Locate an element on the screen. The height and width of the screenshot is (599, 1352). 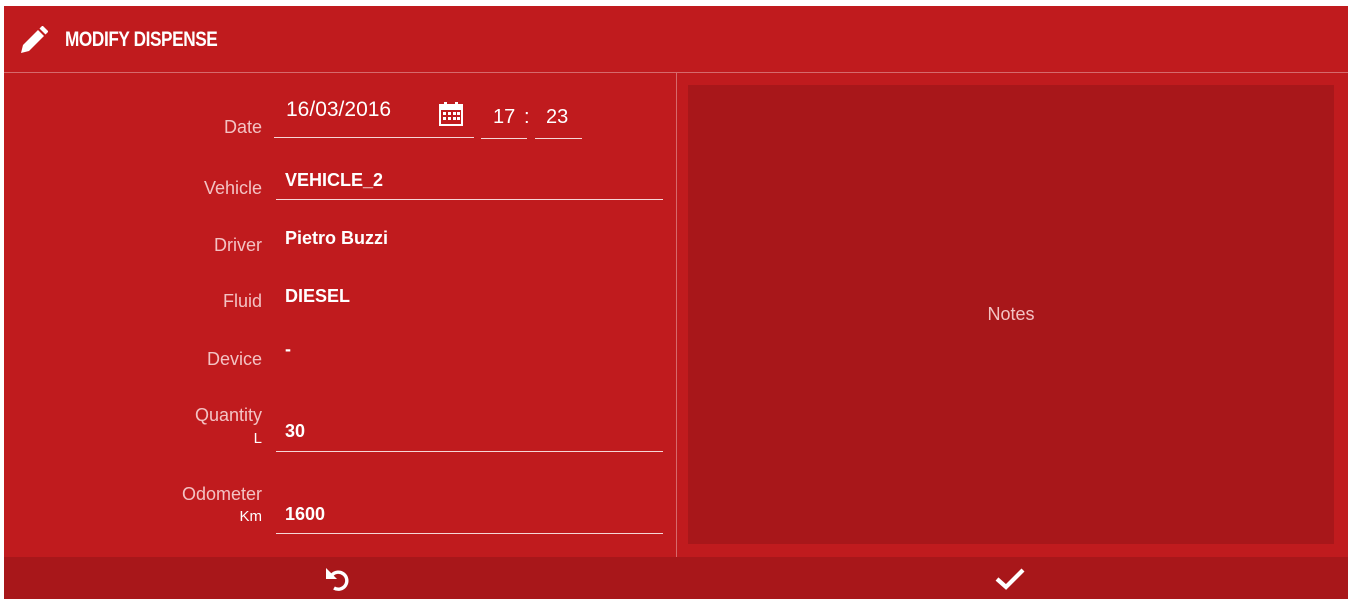
device-label: Device is located at coordinates (234, 359).